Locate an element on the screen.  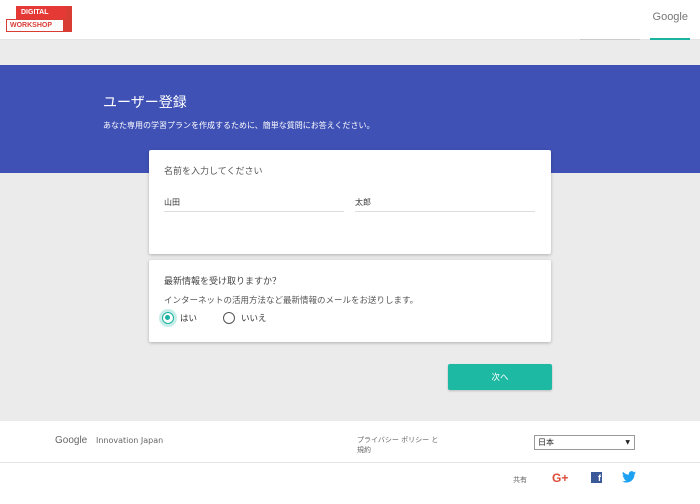
privacy-policy-link: プライバシー ポリシー と 規約 is located at coordinates (402, 445).